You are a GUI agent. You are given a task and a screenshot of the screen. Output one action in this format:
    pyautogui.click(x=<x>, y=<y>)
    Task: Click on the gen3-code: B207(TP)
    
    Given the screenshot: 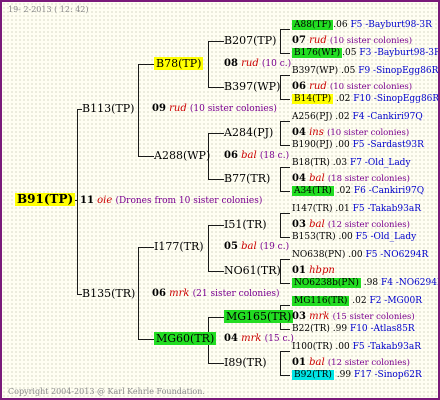 What is the action you would take?
    pyautogui.click(x=250, y=40)
    